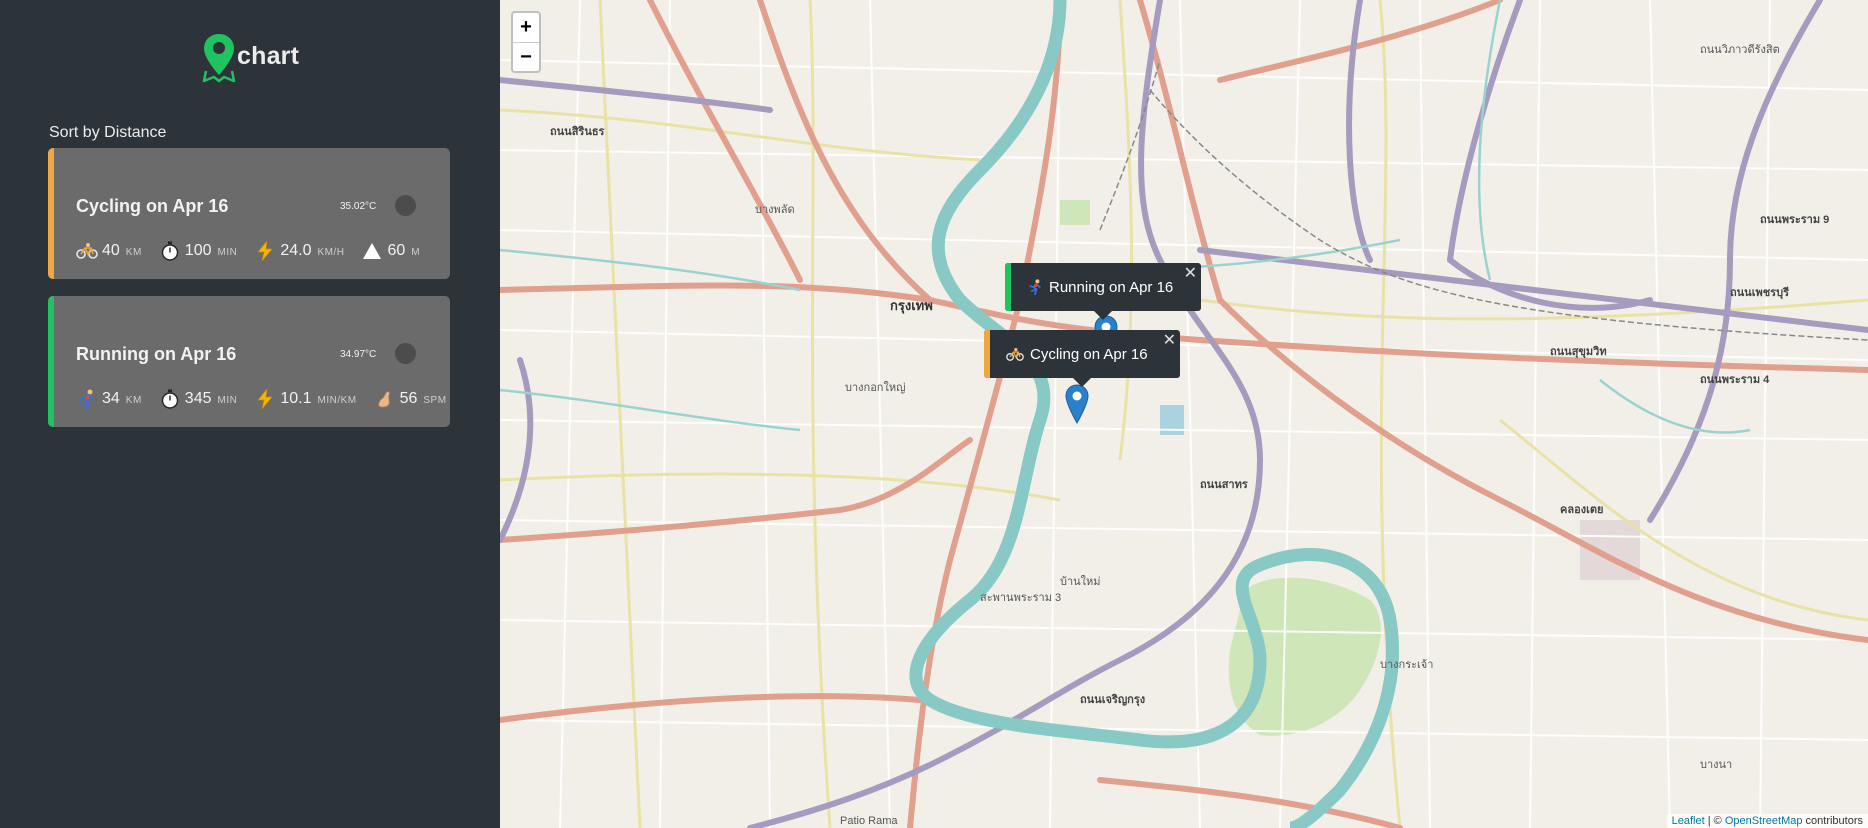 The width and height of the screenshot is (1868, 828). I want to click on place-label: ถนนพระราม 9, so click(1795, 220).